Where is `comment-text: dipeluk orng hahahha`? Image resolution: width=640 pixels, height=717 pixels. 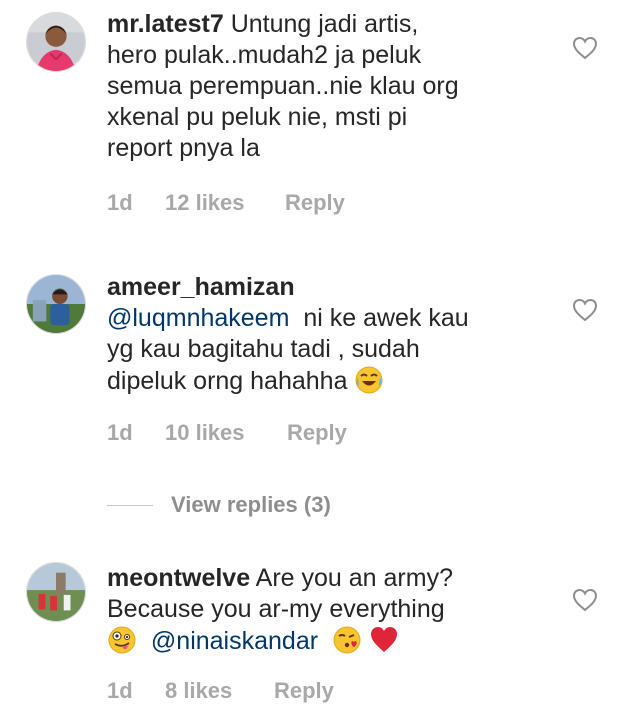 comment-text: dipeluk orng hahahha is located at coordinates (231, 381).